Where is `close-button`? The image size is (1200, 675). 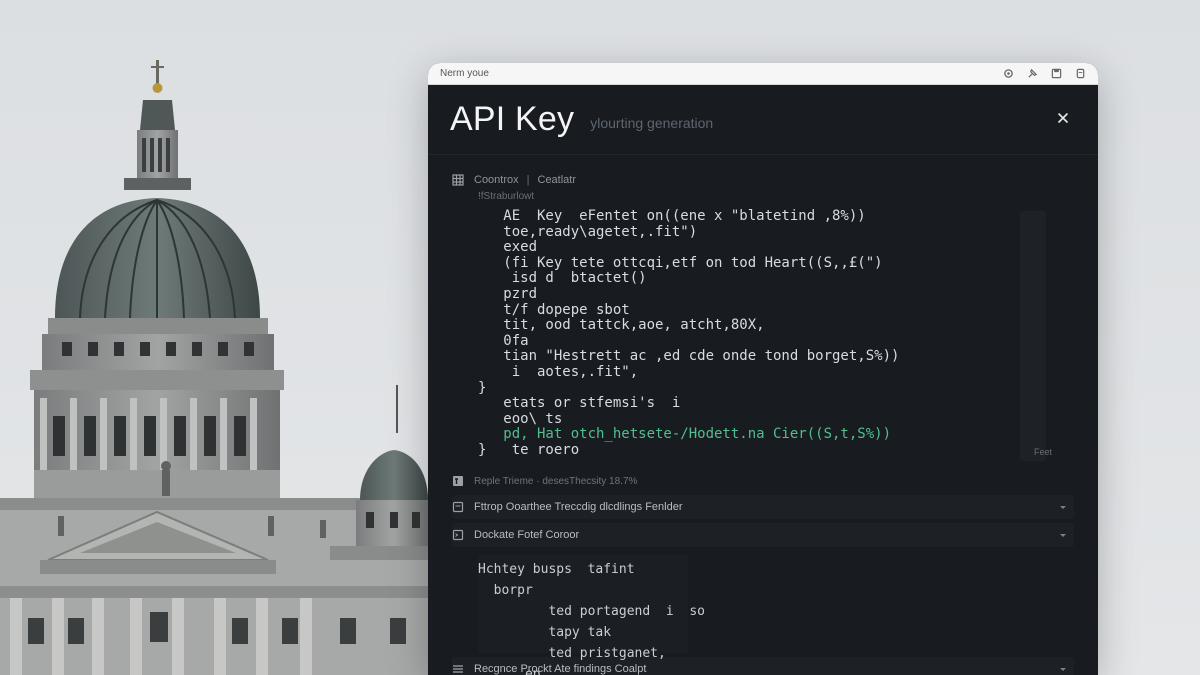
close-button is located at coordinates (1063, 118).